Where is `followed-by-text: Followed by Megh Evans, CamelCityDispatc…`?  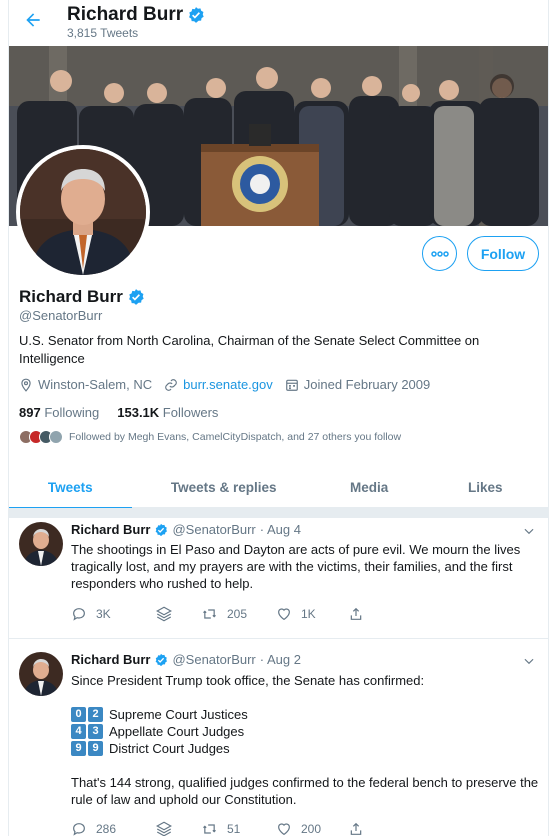 followed-by-text: Followed by Megh Evans, CamelCityDispatc… is located at coordinates (235, 437).